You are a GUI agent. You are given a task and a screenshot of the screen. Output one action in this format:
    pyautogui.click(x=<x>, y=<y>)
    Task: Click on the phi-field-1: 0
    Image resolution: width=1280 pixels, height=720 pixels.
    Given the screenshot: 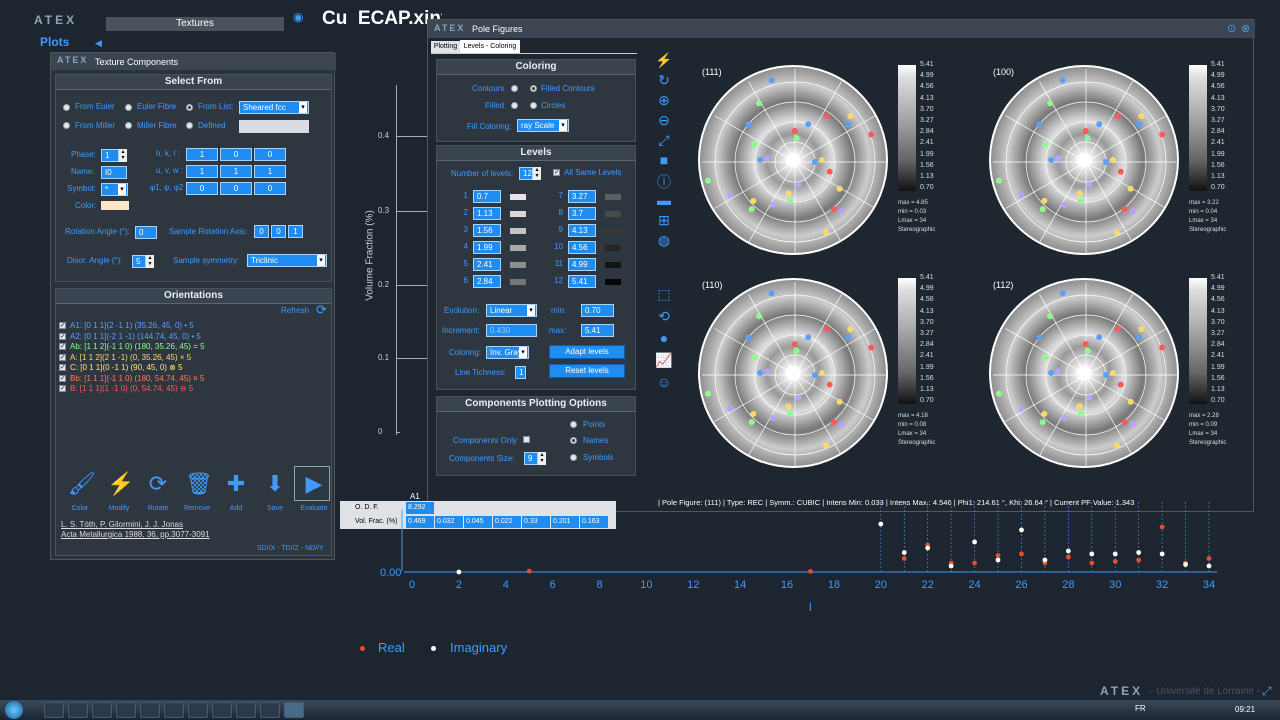 What is the action you would take?
    pyautogui.click(x=236, y=188)
    